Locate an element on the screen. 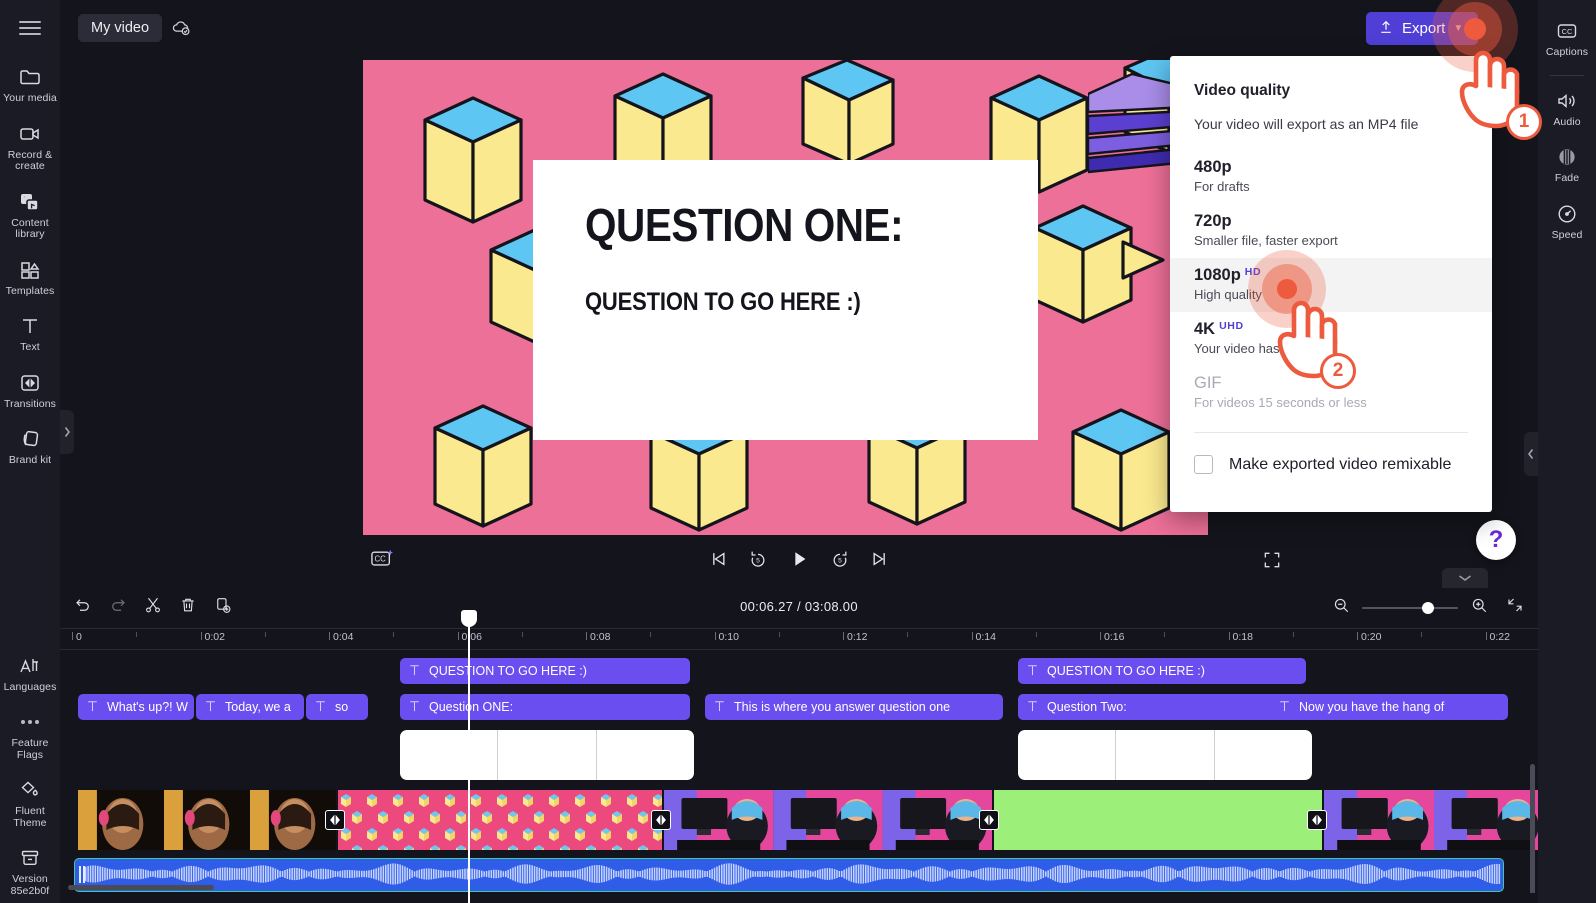 The height and width of the screenshot is (903, 1596). project-name-field: My video is located at coordinates (120, 28).